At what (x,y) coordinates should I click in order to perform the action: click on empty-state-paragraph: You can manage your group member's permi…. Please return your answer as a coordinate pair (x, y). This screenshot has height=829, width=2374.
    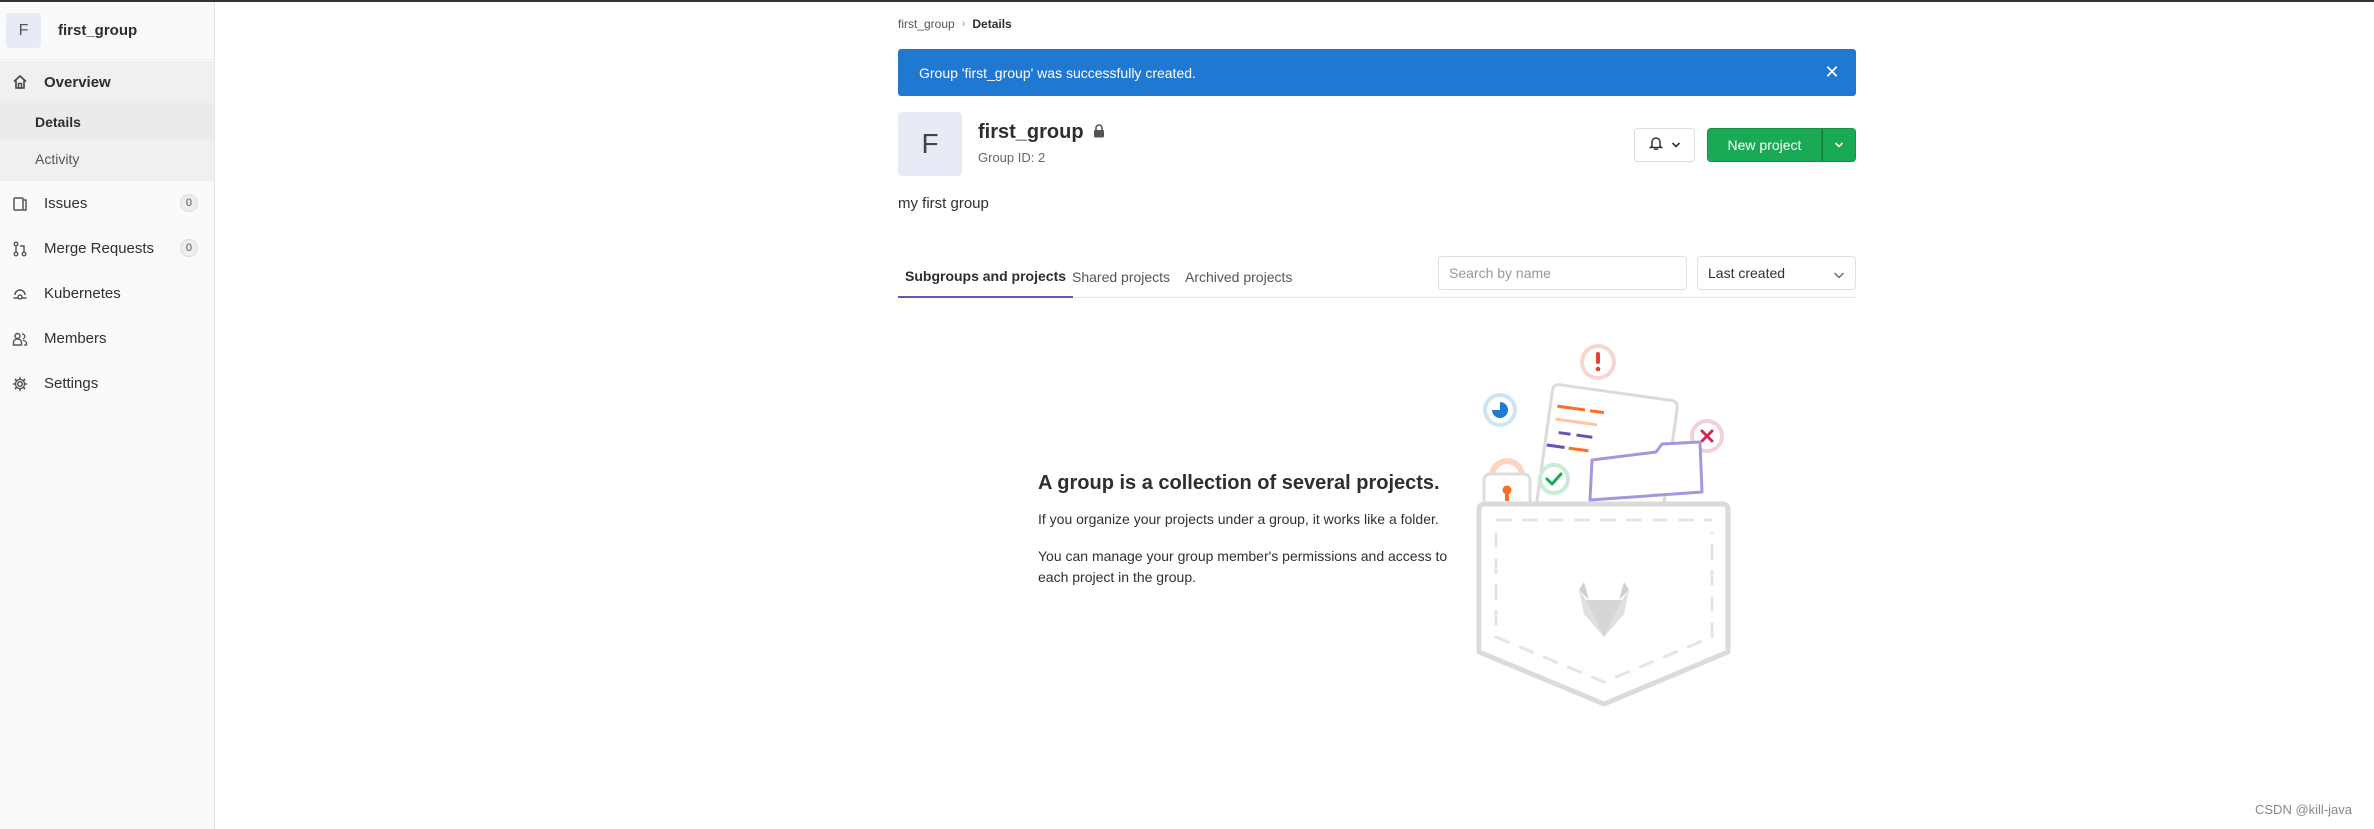
    Looking at the image, I should click on (1243, 566).